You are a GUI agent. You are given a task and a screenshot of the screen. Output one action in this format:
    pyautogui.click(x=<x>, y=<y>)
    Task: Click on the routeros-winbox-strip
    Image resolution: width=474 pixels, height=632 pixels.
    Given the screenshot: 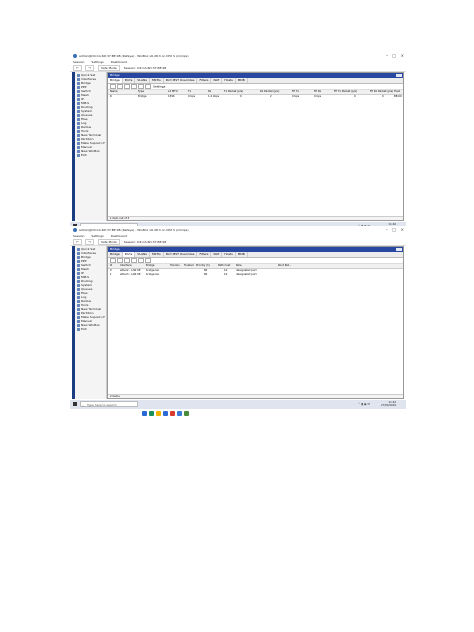 What is the action you would take?
    pyautogui.click(x=73, y=322)
    